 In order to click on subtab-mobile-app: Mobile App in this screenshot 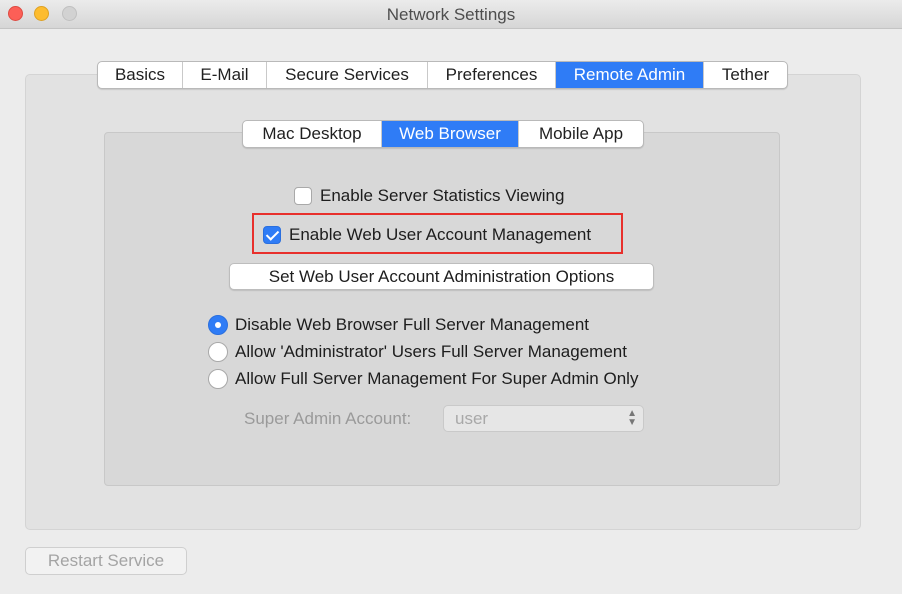, I will do `click(581, 134)`.